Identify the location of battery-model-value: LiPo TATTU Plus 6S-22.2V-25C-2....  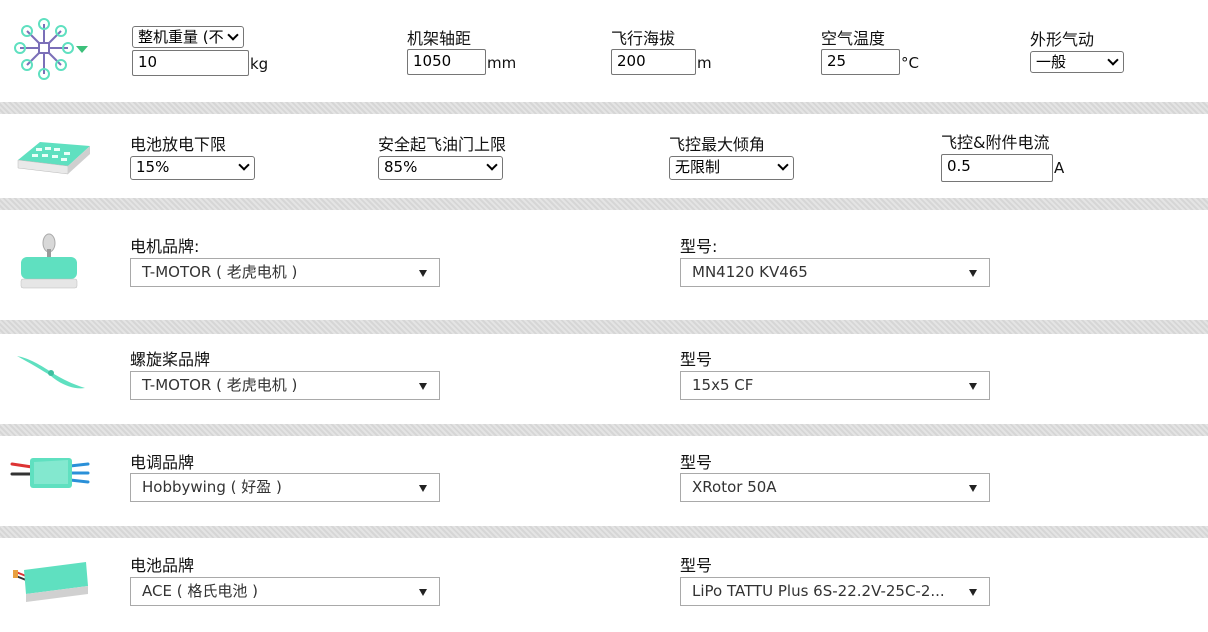
(818, 591).